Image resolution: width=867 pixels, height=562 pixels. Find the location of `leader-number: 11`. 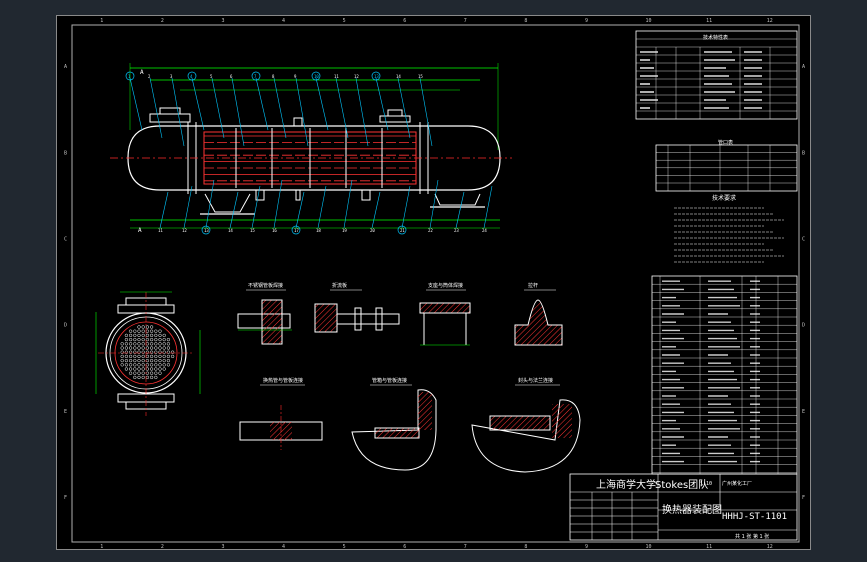

leader-number: 11 is located at coordinates (160, 230).